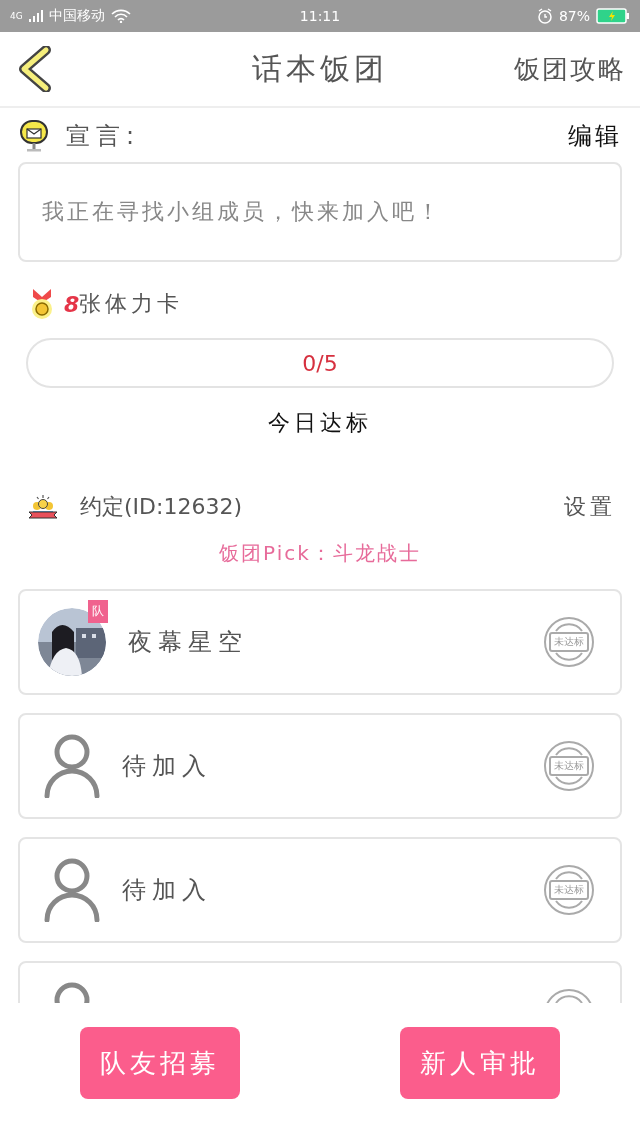 The height and width of the screenshot is (1138, 640). I want to click on declaration-label: 宣言:, so click(103, 136).